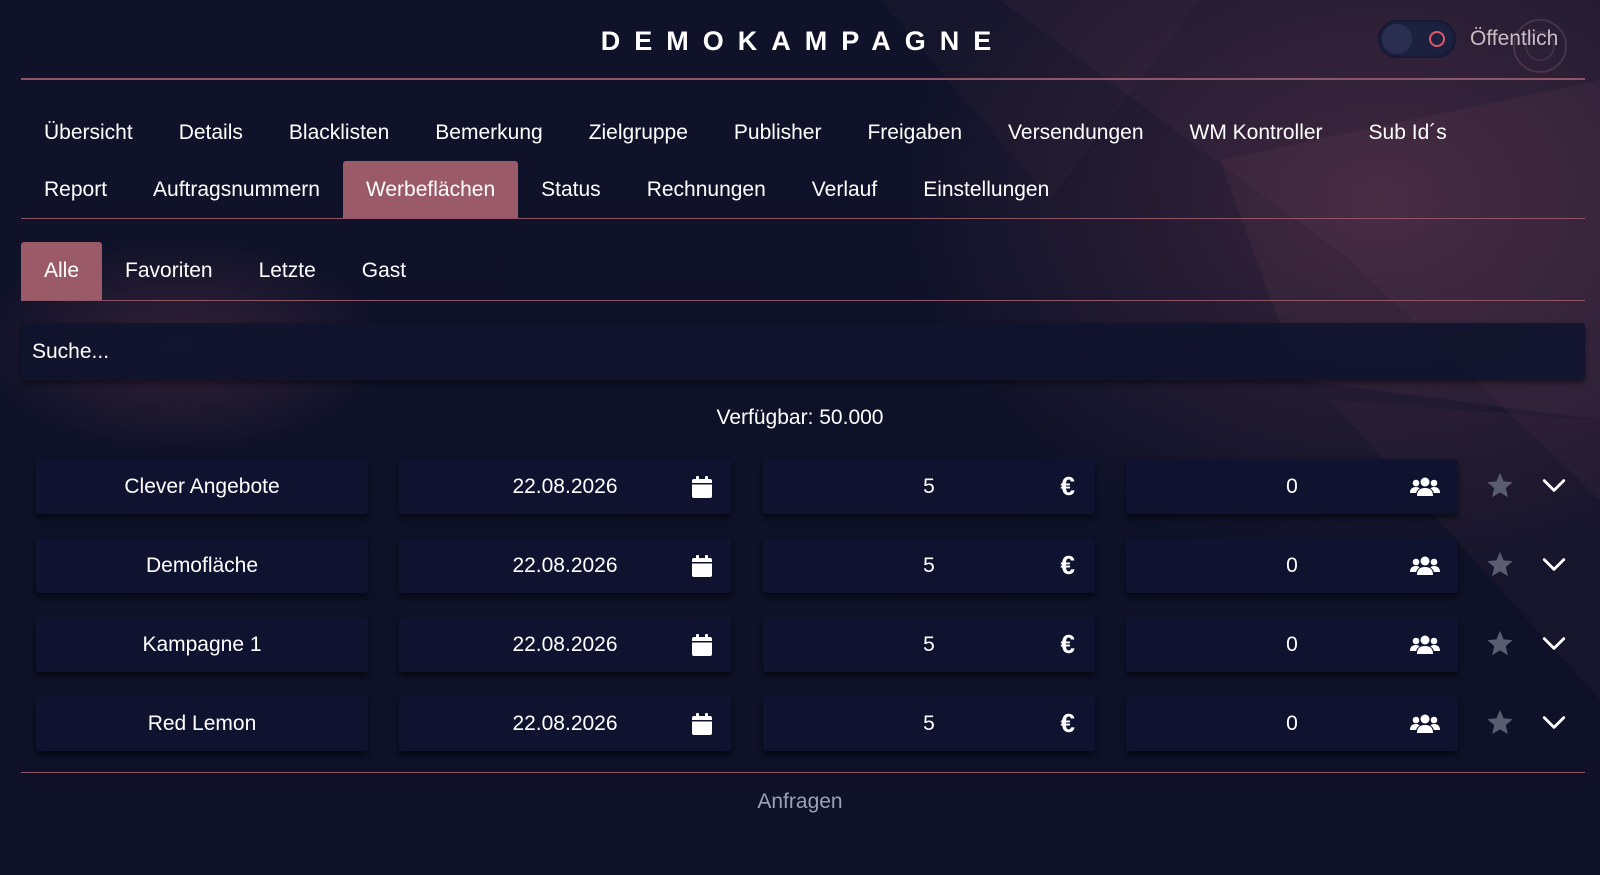  I want to click on tab-publisher: Publisher, so click(778, 132).